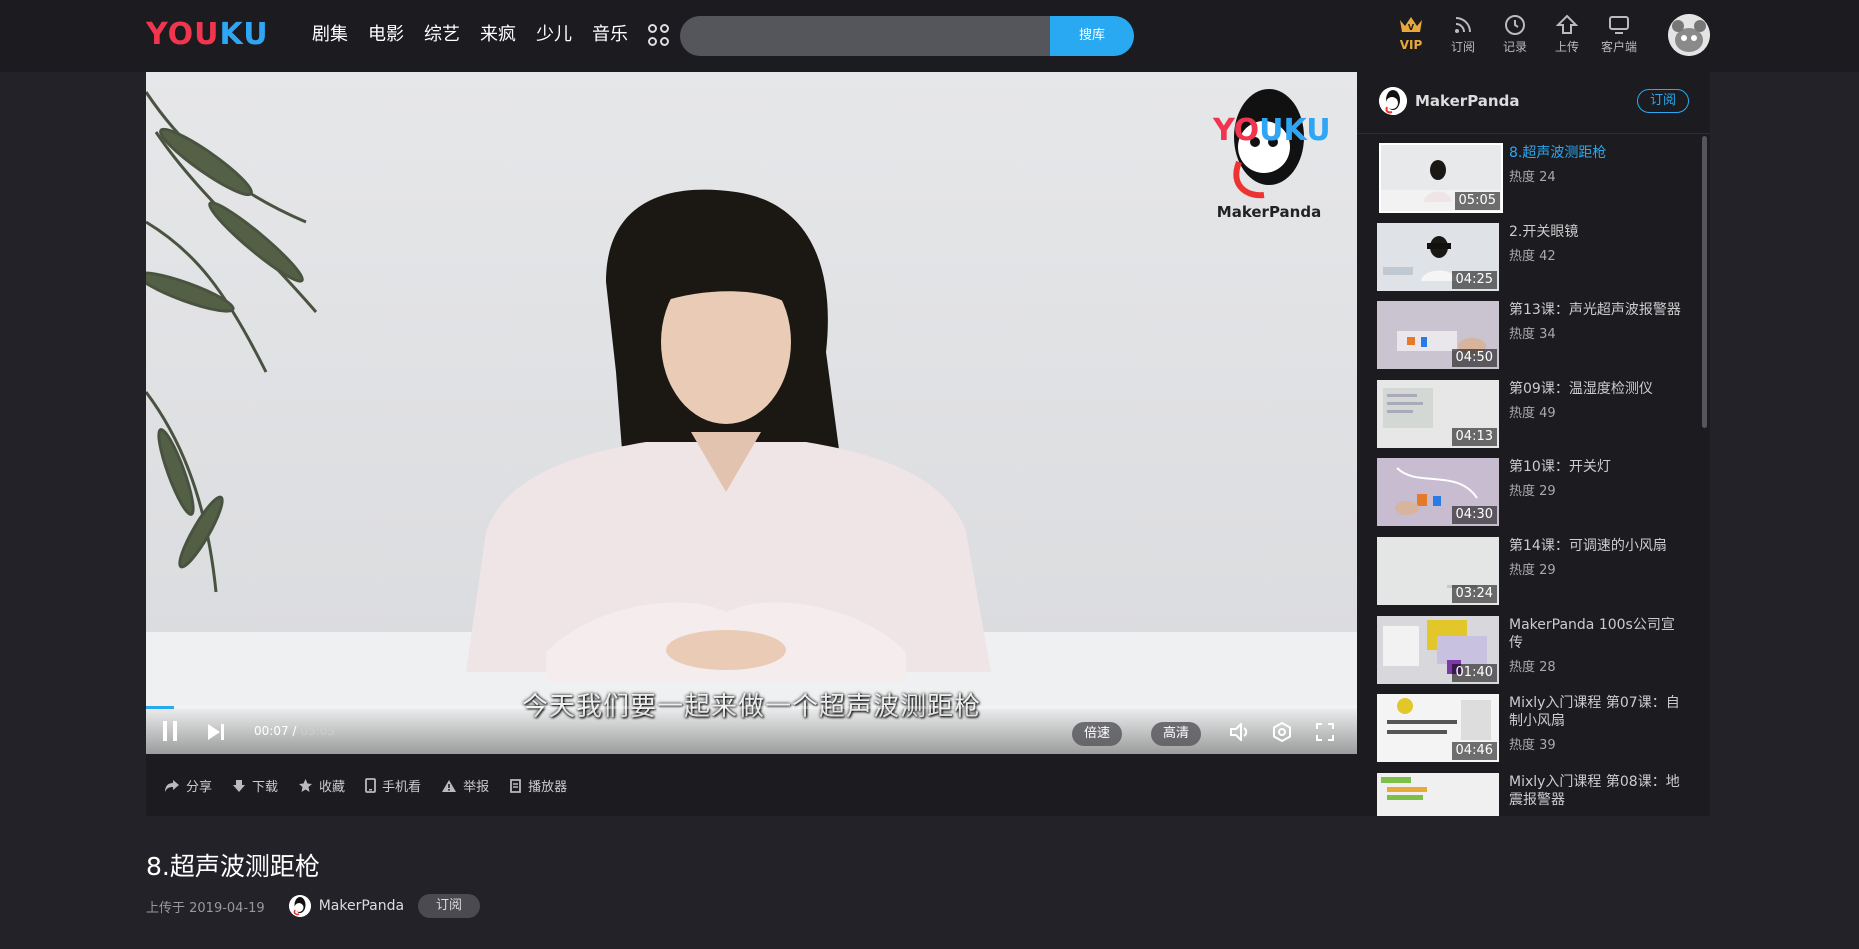 This screenshot has width=1859, height=949. What do you see at coordinates (1566, 47) in the screenshot?
I see `upload-tool-label: 上传` at bounding box center [1566, 47].